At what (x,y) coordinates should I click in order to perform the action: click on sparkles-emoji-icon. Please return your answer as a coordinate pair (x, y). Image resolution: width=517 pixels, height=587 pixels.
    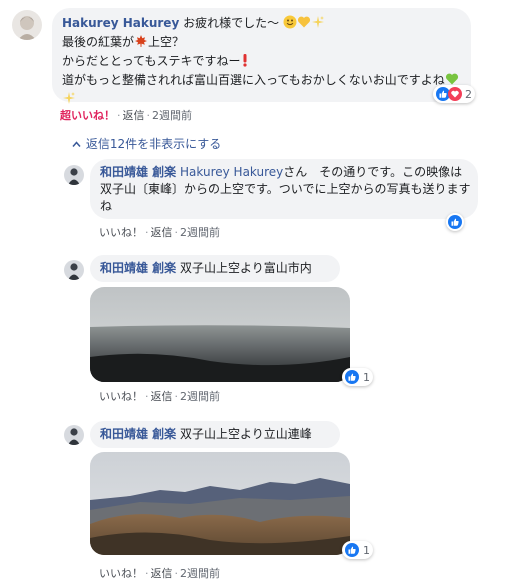
    Looking at the image, I should click on (318, 24).